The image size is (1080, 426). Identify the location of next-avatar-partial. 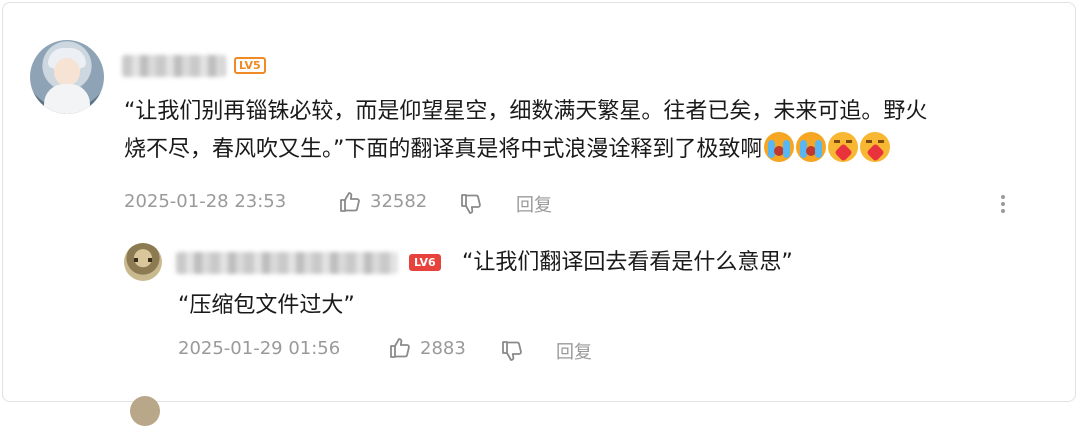
(145, 411).